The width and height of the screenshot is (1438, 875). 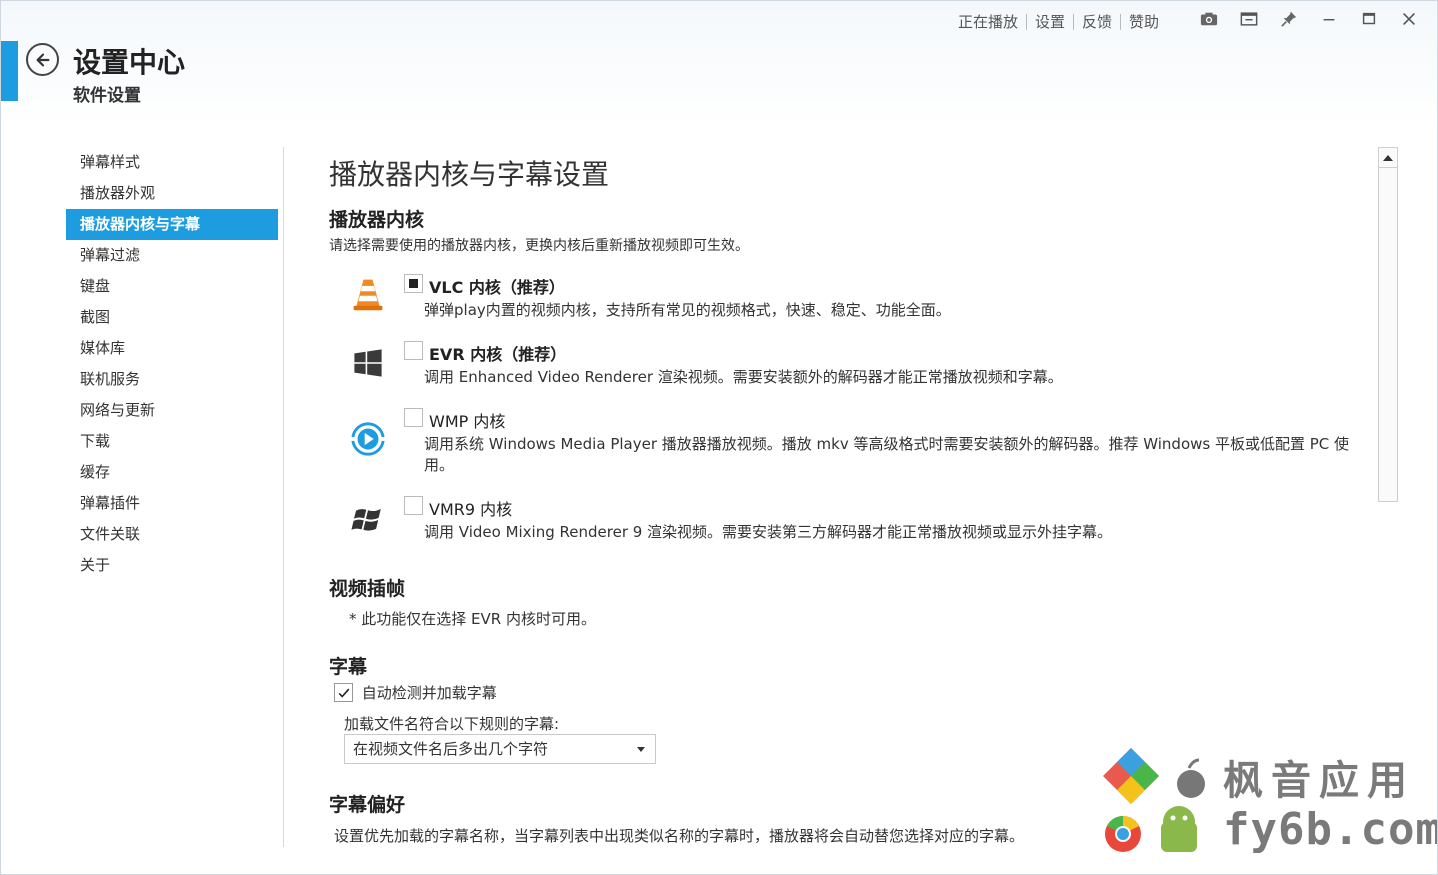 I want to click on sidebar-item-player-core-subtitles: 播放器内核与字幕, so click(x=172, y=224).